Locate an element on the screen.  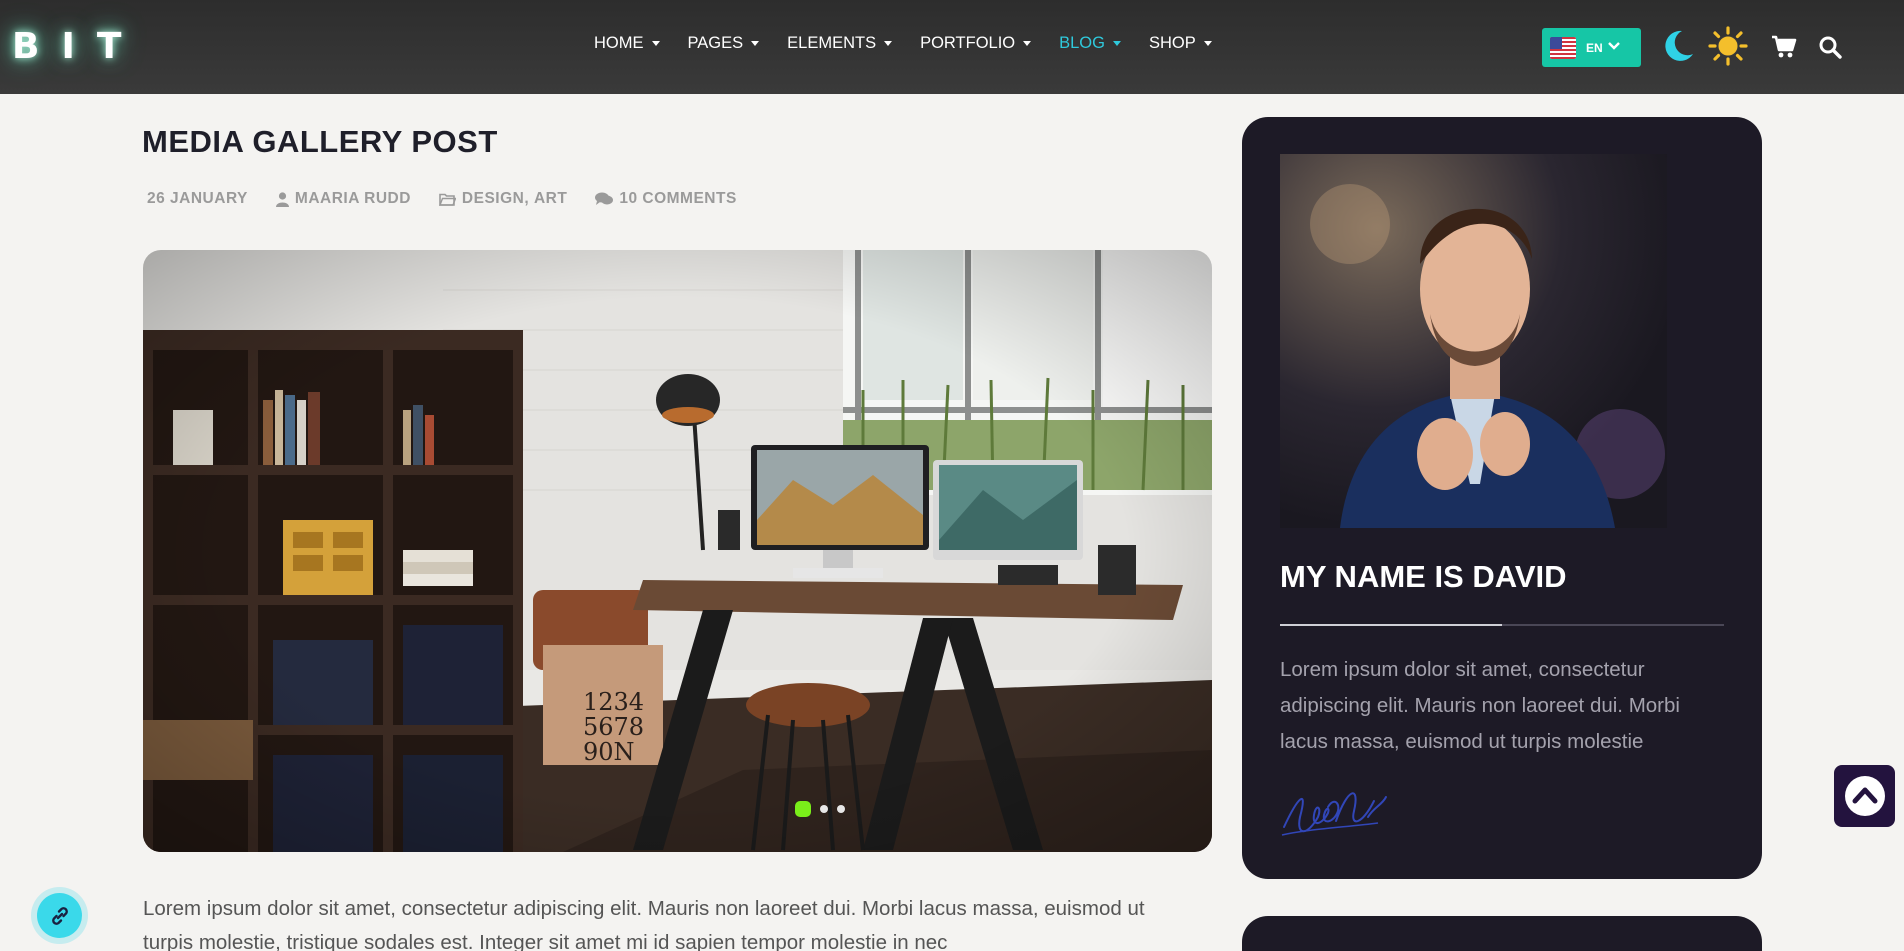
sun-icon is located at coordinates (1728, 46).